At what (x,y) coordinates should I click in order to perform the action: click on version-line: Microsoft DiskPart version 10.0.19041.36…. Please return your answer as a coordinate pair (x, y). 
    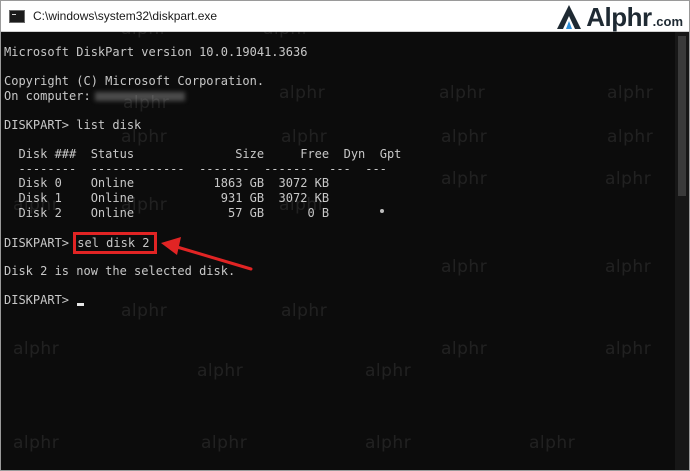
    Looking at the image, I should click on (156, 52).